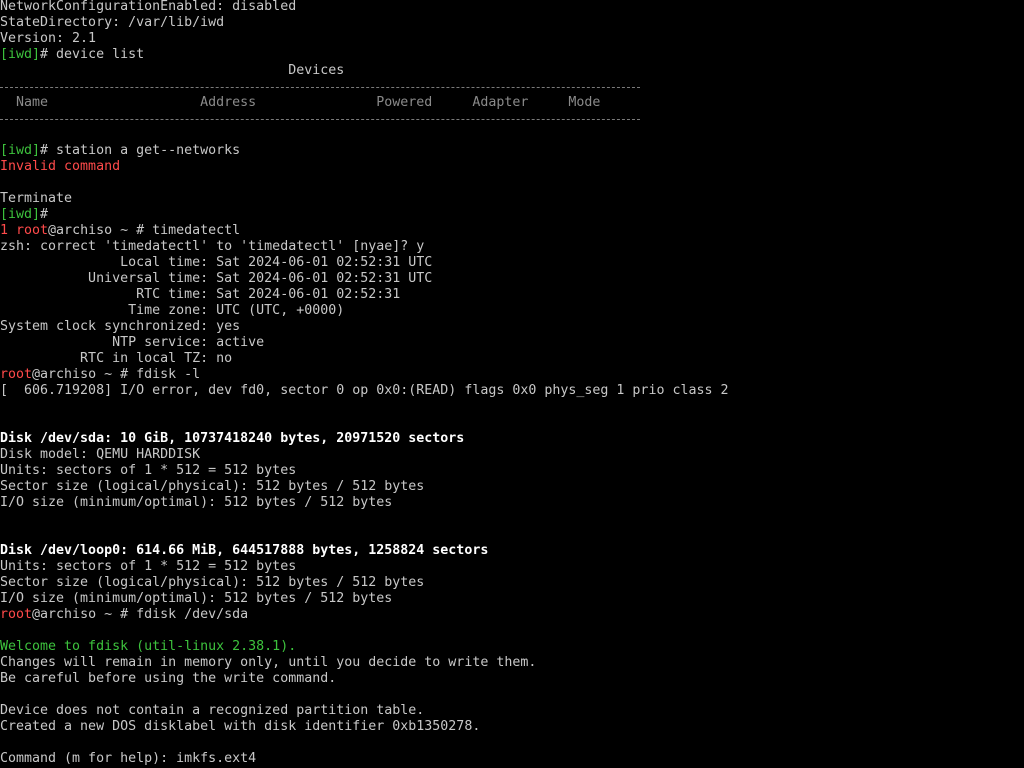  Describe the element at coordinates (300, 102) in the screenshot. I see `devices-table-header: Name Address Powered Adapter Mode` at that location.